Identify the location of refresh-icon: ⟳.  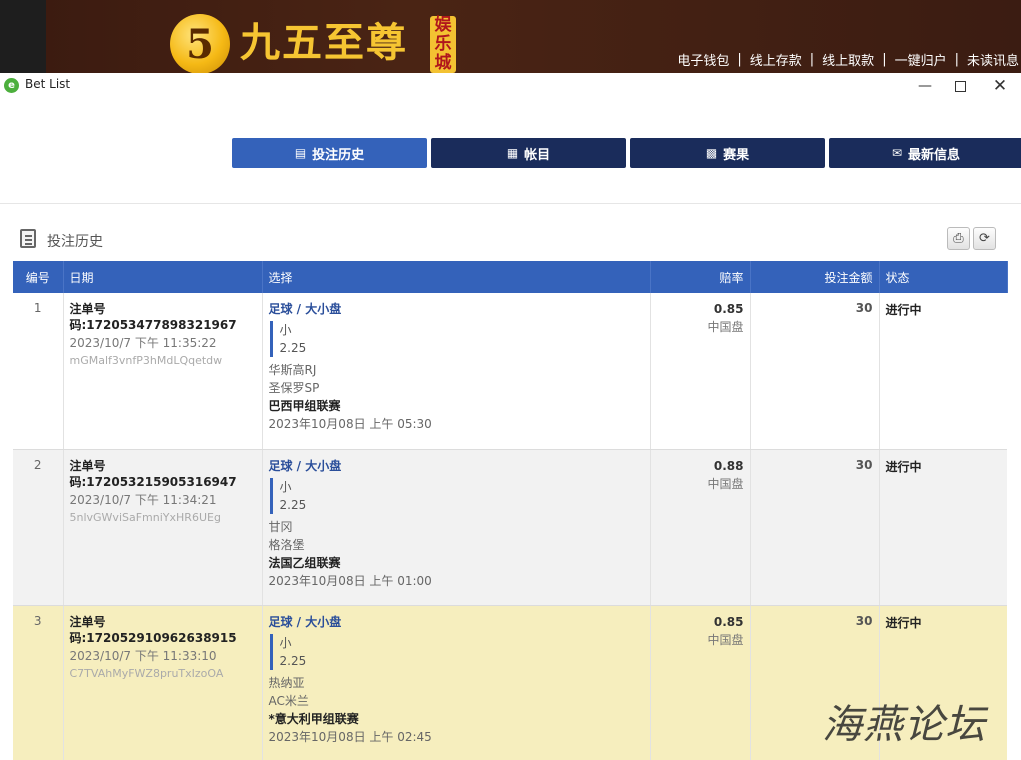
(984, 238).